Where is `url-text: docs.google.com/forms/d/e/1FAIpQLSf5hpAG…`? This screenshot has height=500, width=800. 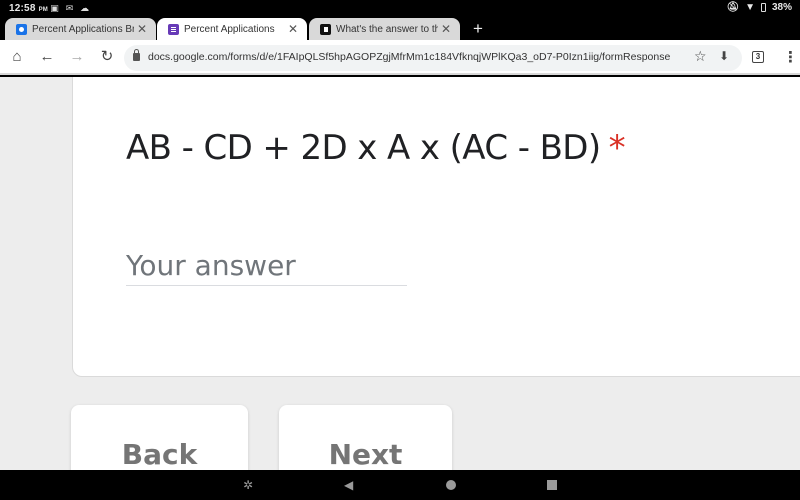 url-text: docs.google.com/forms/d/e/1FAIpQLSf5hpAG… is located at coordinates (409, 57).